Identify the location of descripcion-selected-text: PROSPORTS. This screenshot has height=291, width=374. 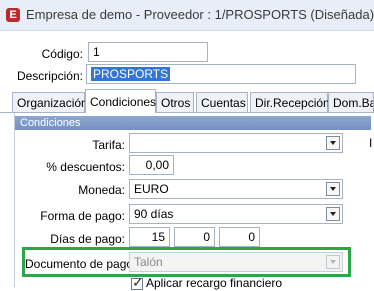
(131, 74).